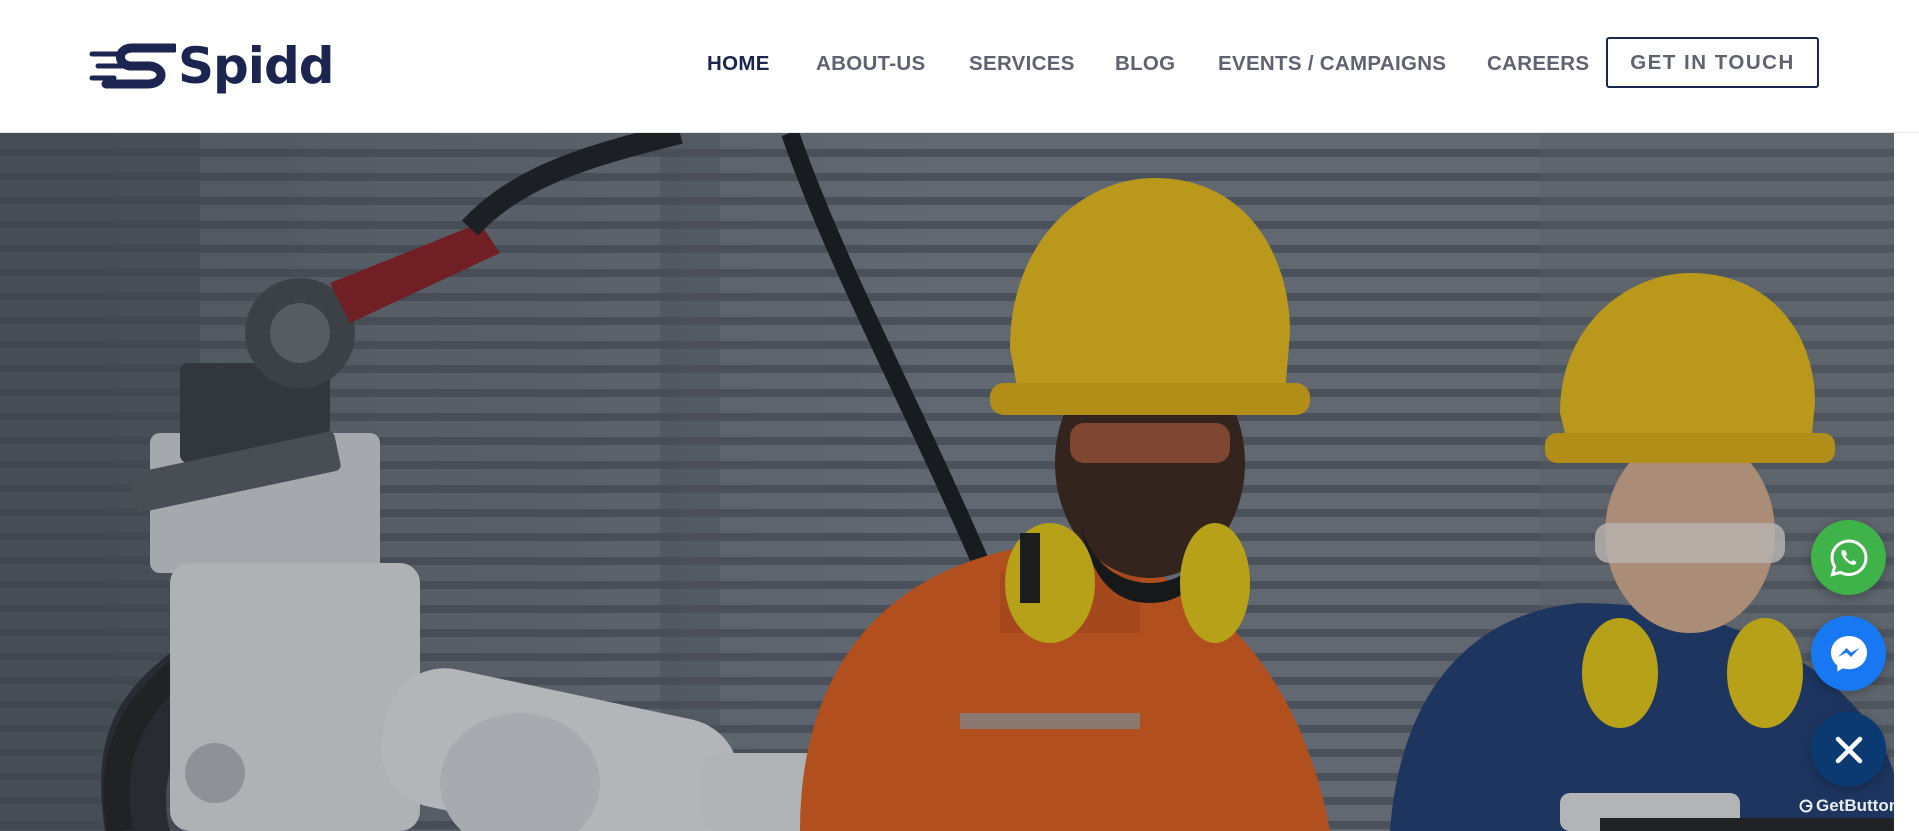  I want to click on whatsapp-button, so click(1848, 557).